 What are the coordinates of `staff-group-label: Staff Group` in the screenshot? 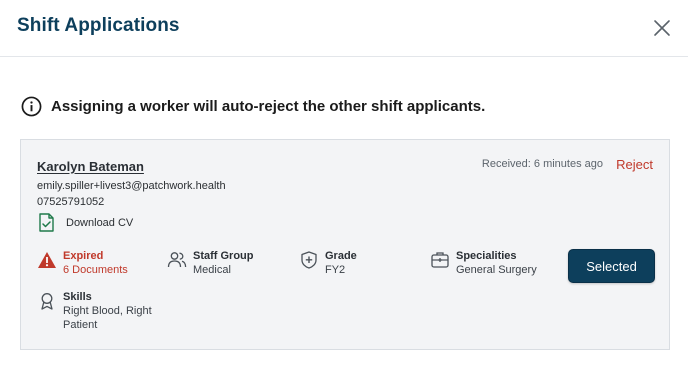 It's located at (223, 256).